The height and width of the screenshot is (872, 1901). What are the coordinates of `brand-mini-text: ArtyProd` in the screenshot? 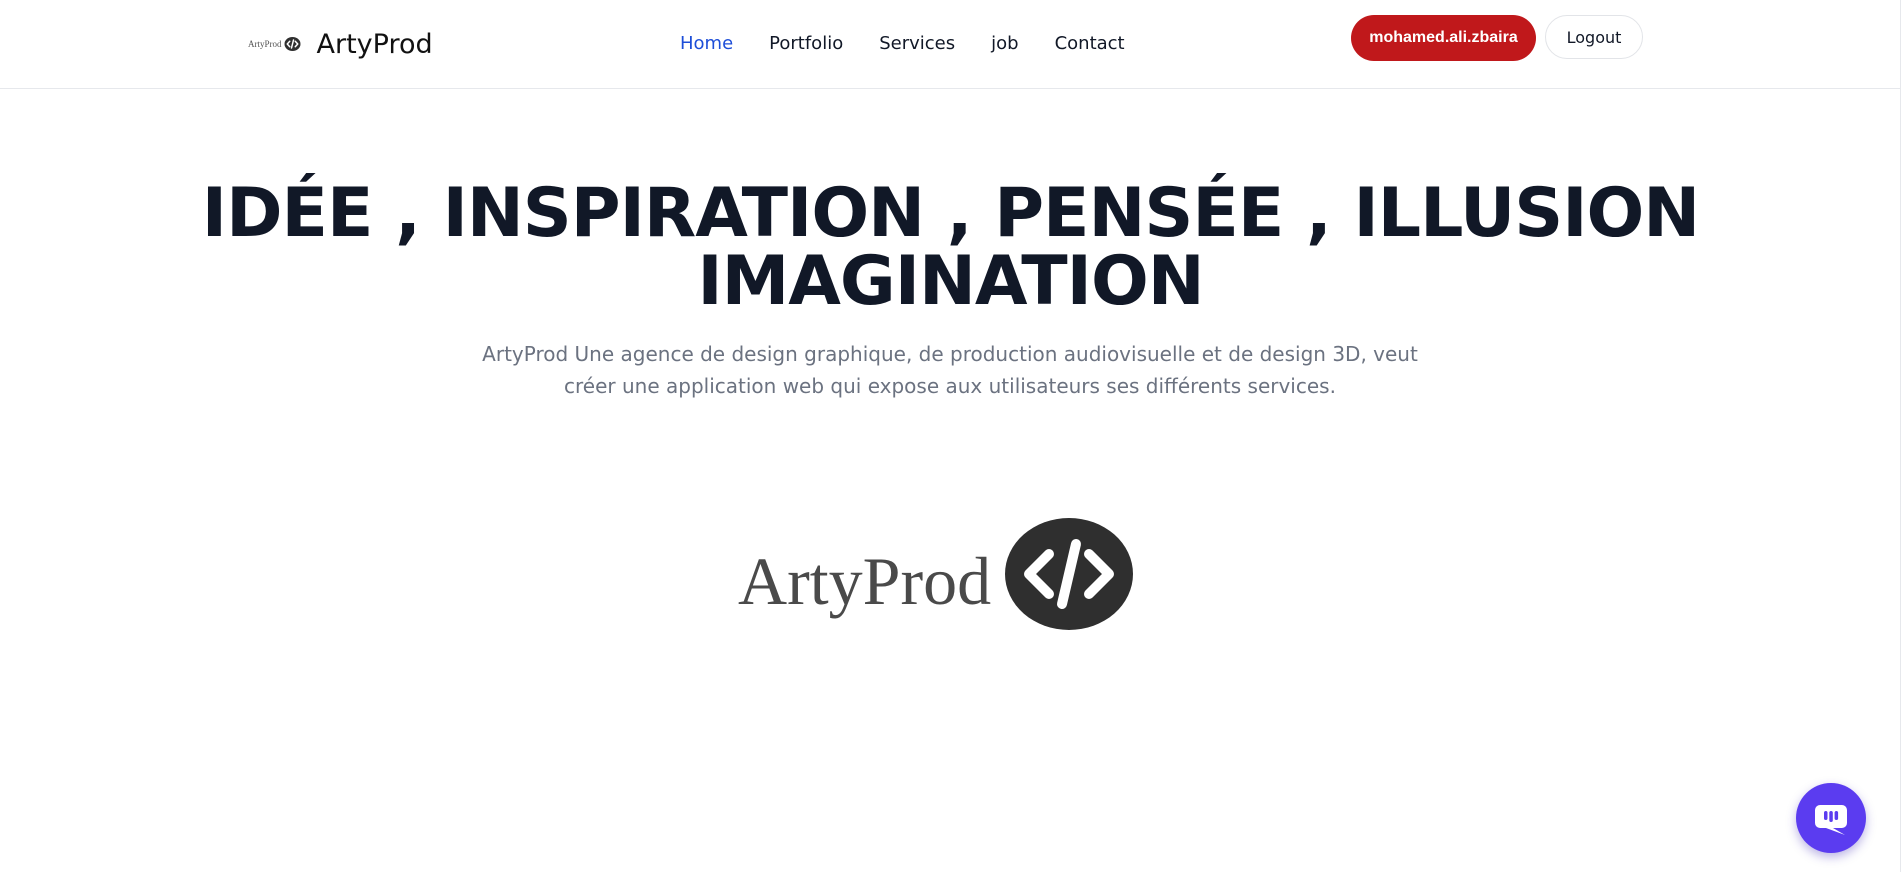 It's located at (265, 44).